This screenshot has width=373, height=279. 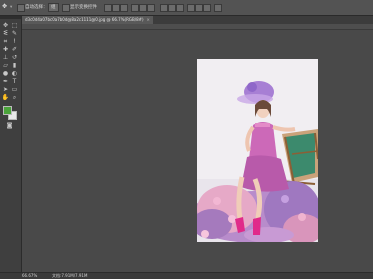 What do you see at coordinates (14, 73) in the screenshot?
I see `dodge-tool-icon: ◐` at bounding box center [14, 73].